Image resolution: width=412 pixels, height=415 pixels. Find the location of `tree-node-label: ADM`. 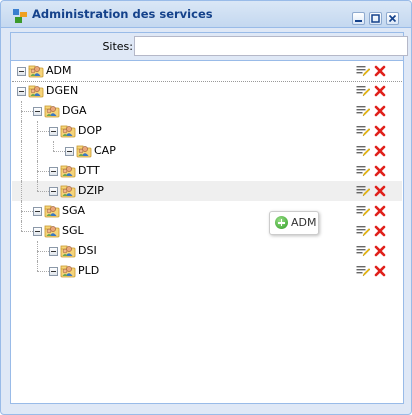

tree-node-label: ADM is located at coordinates (59, 71).